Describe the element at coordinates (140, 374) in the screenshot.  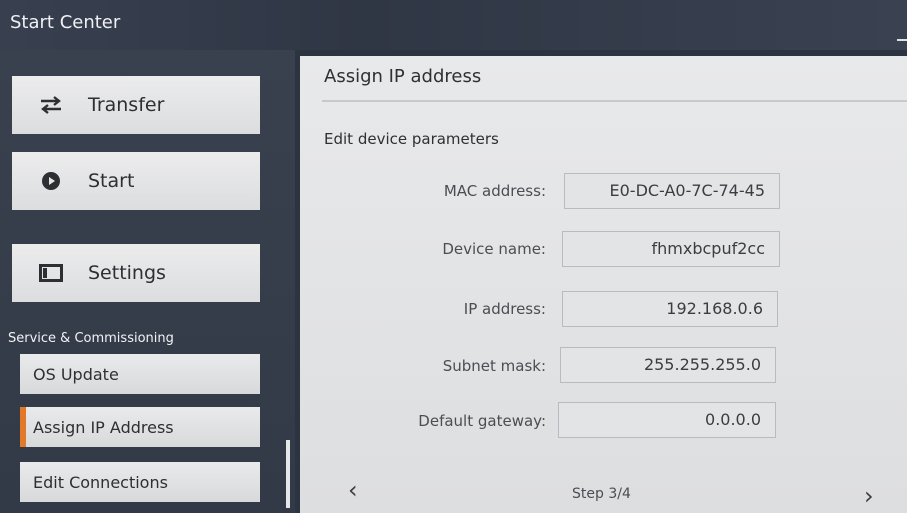
I see `os-update-item: OS Update` at that location.